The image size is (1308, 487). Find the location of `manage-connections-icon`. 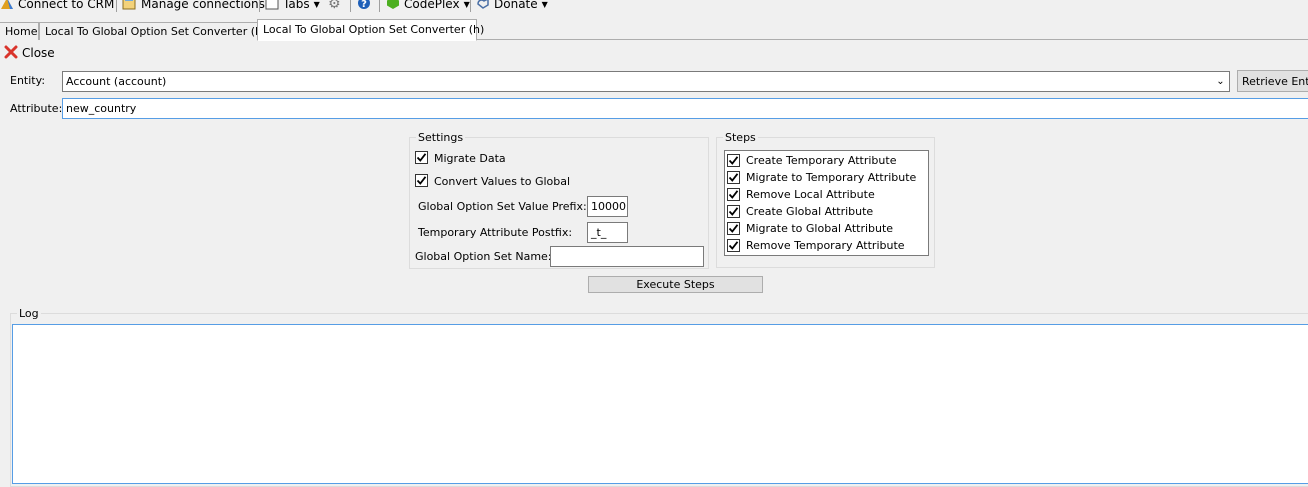

manage-connections-icon is located at coordinates (129, 6).